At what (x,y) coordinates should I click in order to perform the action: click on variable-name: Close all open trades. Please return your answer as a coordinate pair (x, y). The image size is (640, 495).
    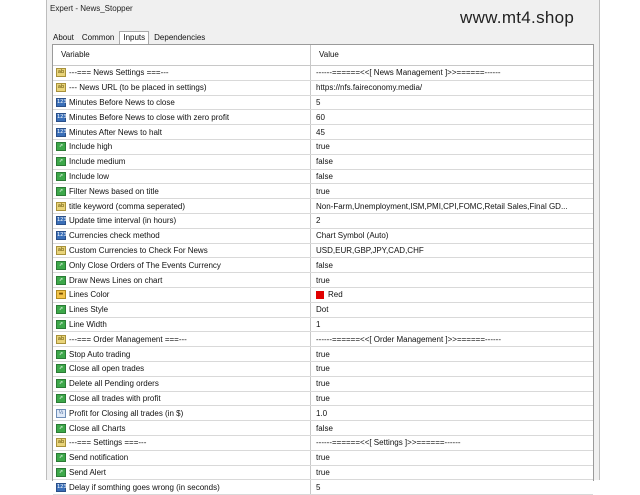
    Looking at the image, I should click on (107, 369).